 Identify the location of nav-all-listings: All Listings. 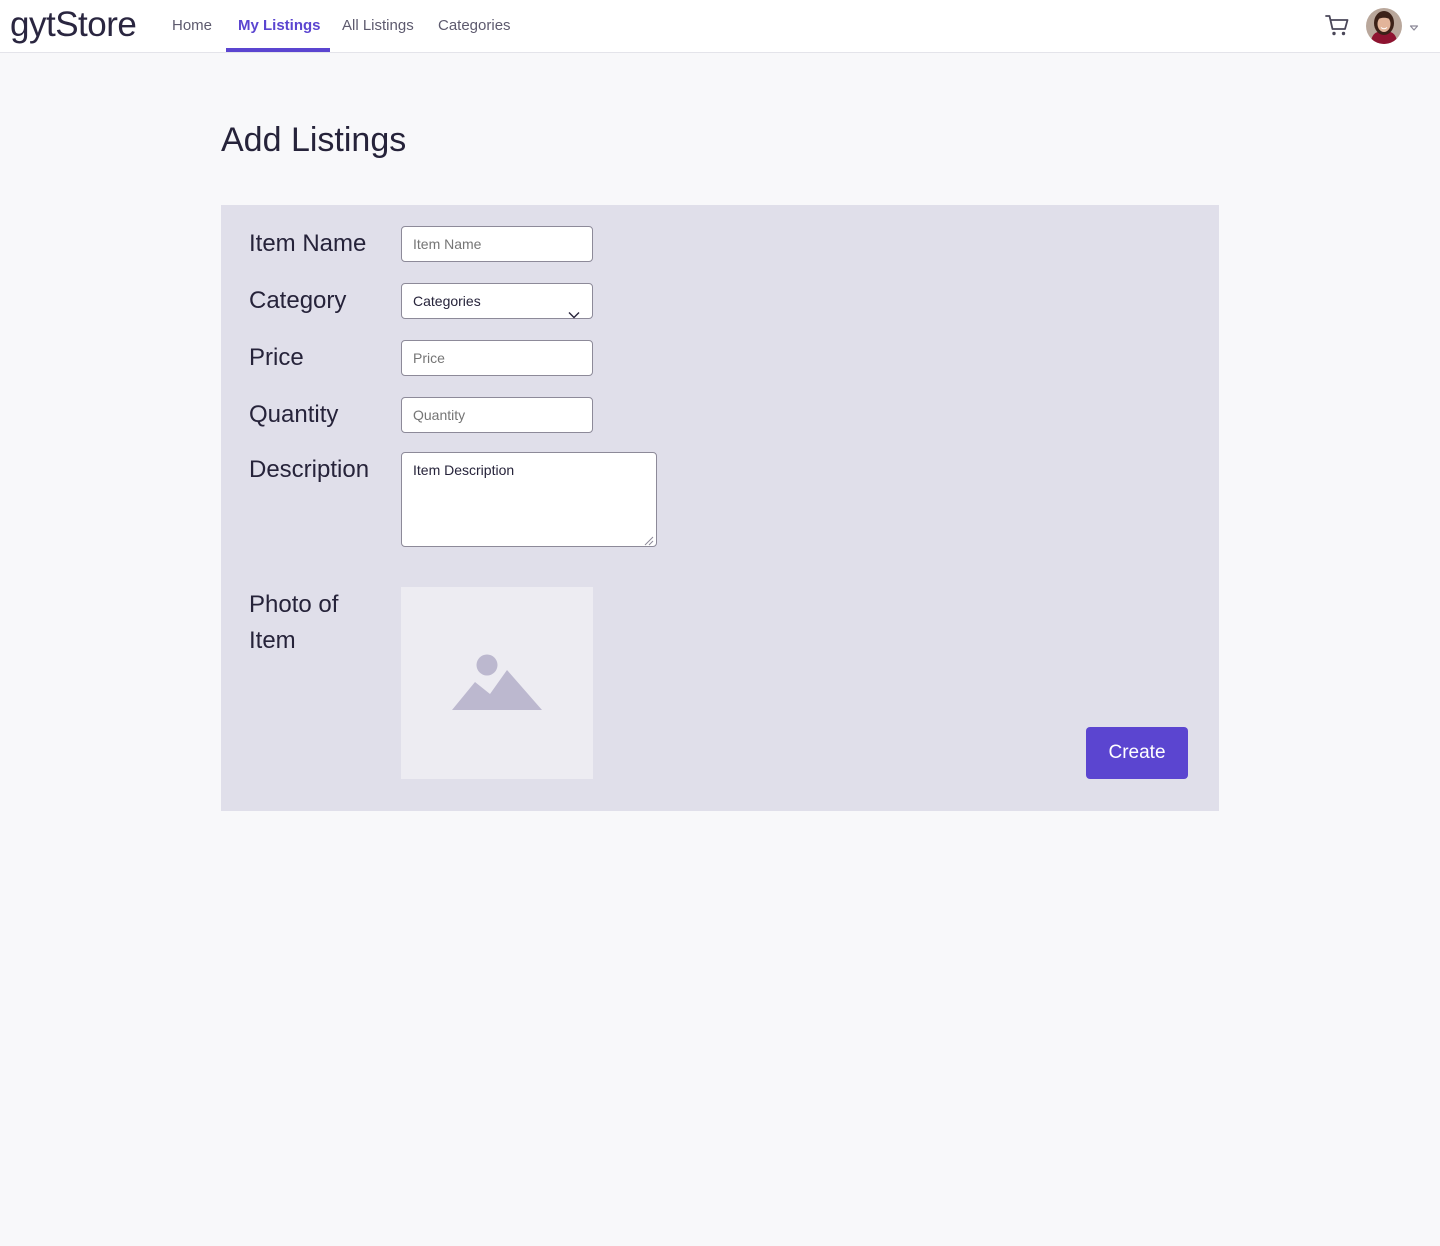
(378, 26).